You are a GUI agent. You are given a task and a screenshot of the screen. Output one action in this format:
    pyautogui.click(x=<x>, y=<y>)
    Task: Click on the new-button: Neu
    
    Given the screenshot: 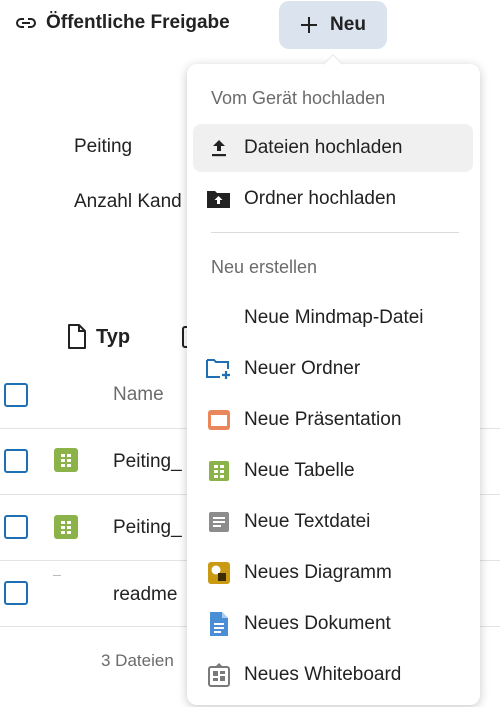 What is the action you would take?
    pyautogui.click(x=333, y=25)
    